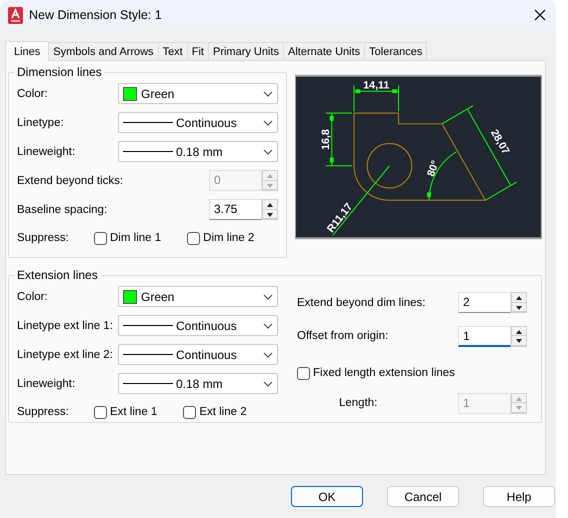 The height and width of the screenshot is (518, 568). I want to click on dialog-button: OK, so click(327, 496).